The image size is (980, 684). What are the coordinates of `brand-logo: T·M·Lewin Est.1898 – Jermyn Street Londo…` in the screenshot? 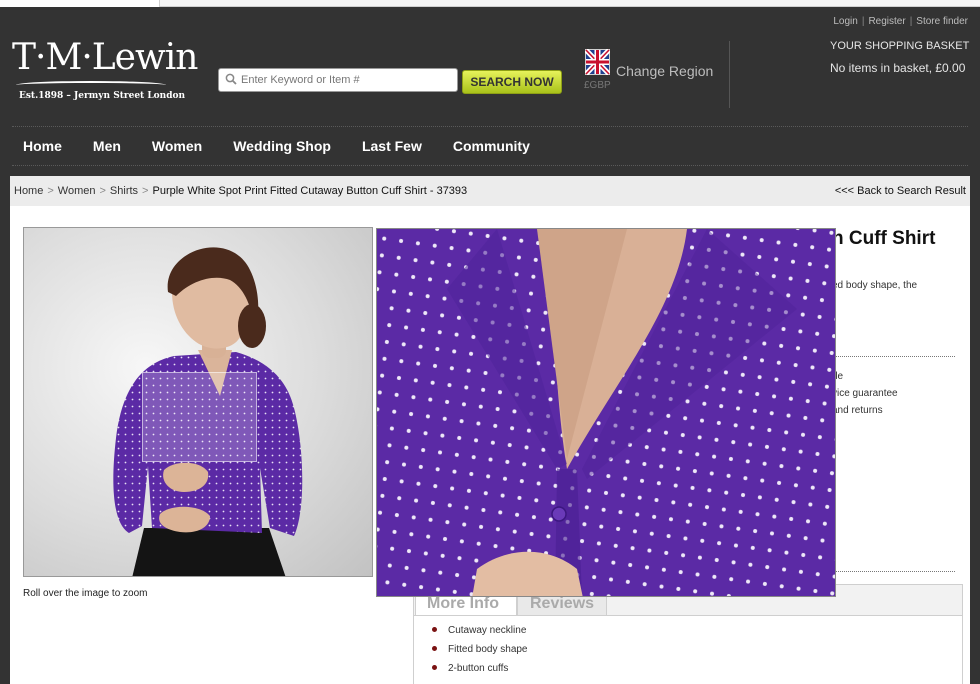 It's located at (105, 72).